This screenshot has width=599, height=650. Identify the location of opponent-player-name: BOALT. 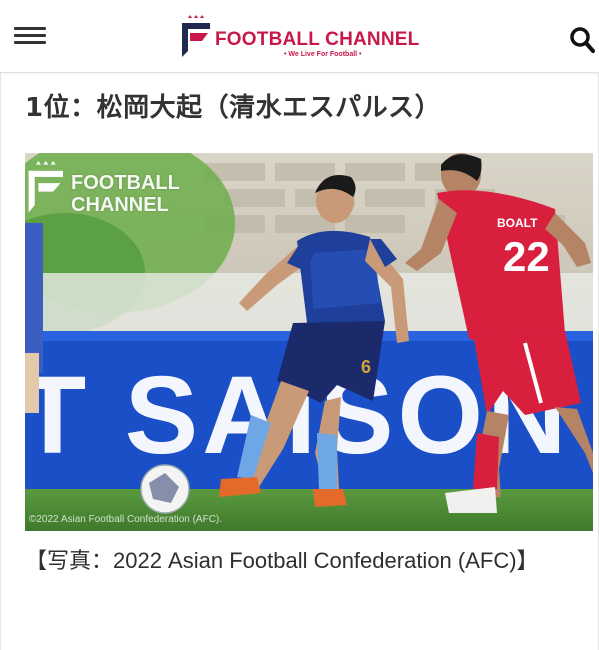
(517, 223).